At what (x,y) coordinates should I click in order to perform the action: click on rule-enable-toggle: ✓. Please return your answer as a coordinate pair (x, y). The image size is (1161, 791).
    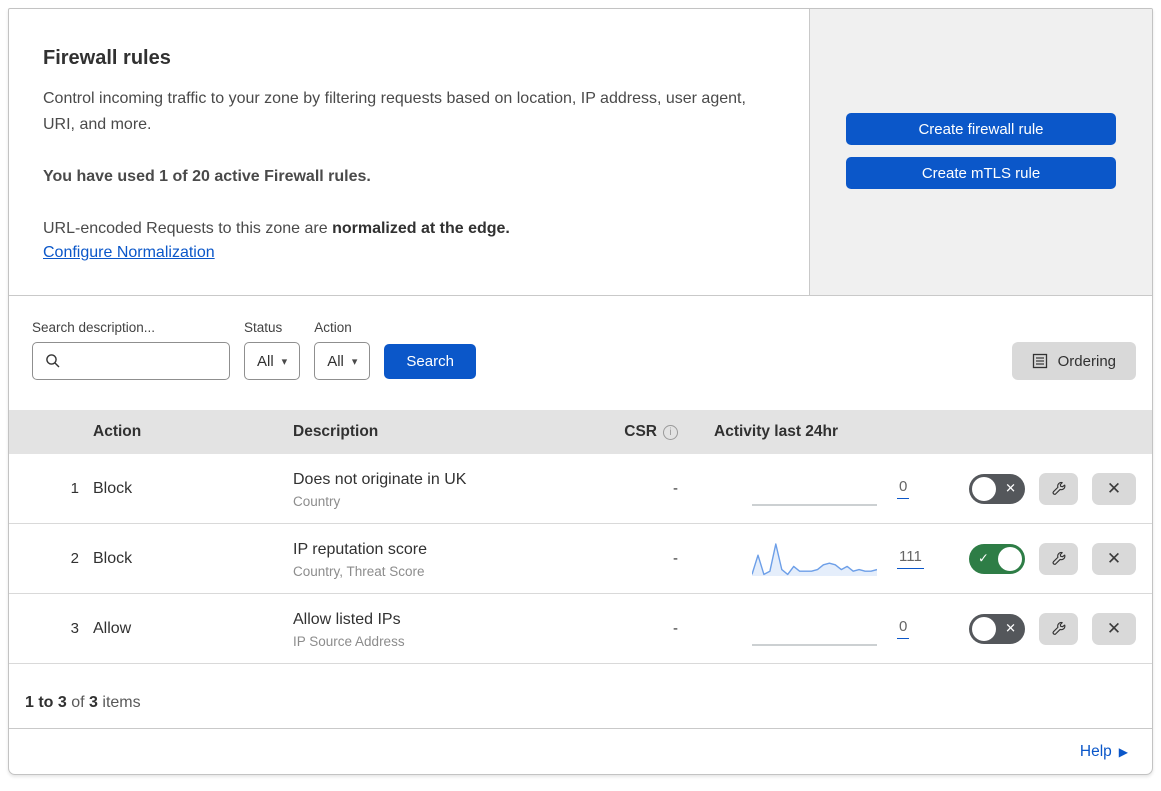
    Looking at the image, I should click on (997, 558).